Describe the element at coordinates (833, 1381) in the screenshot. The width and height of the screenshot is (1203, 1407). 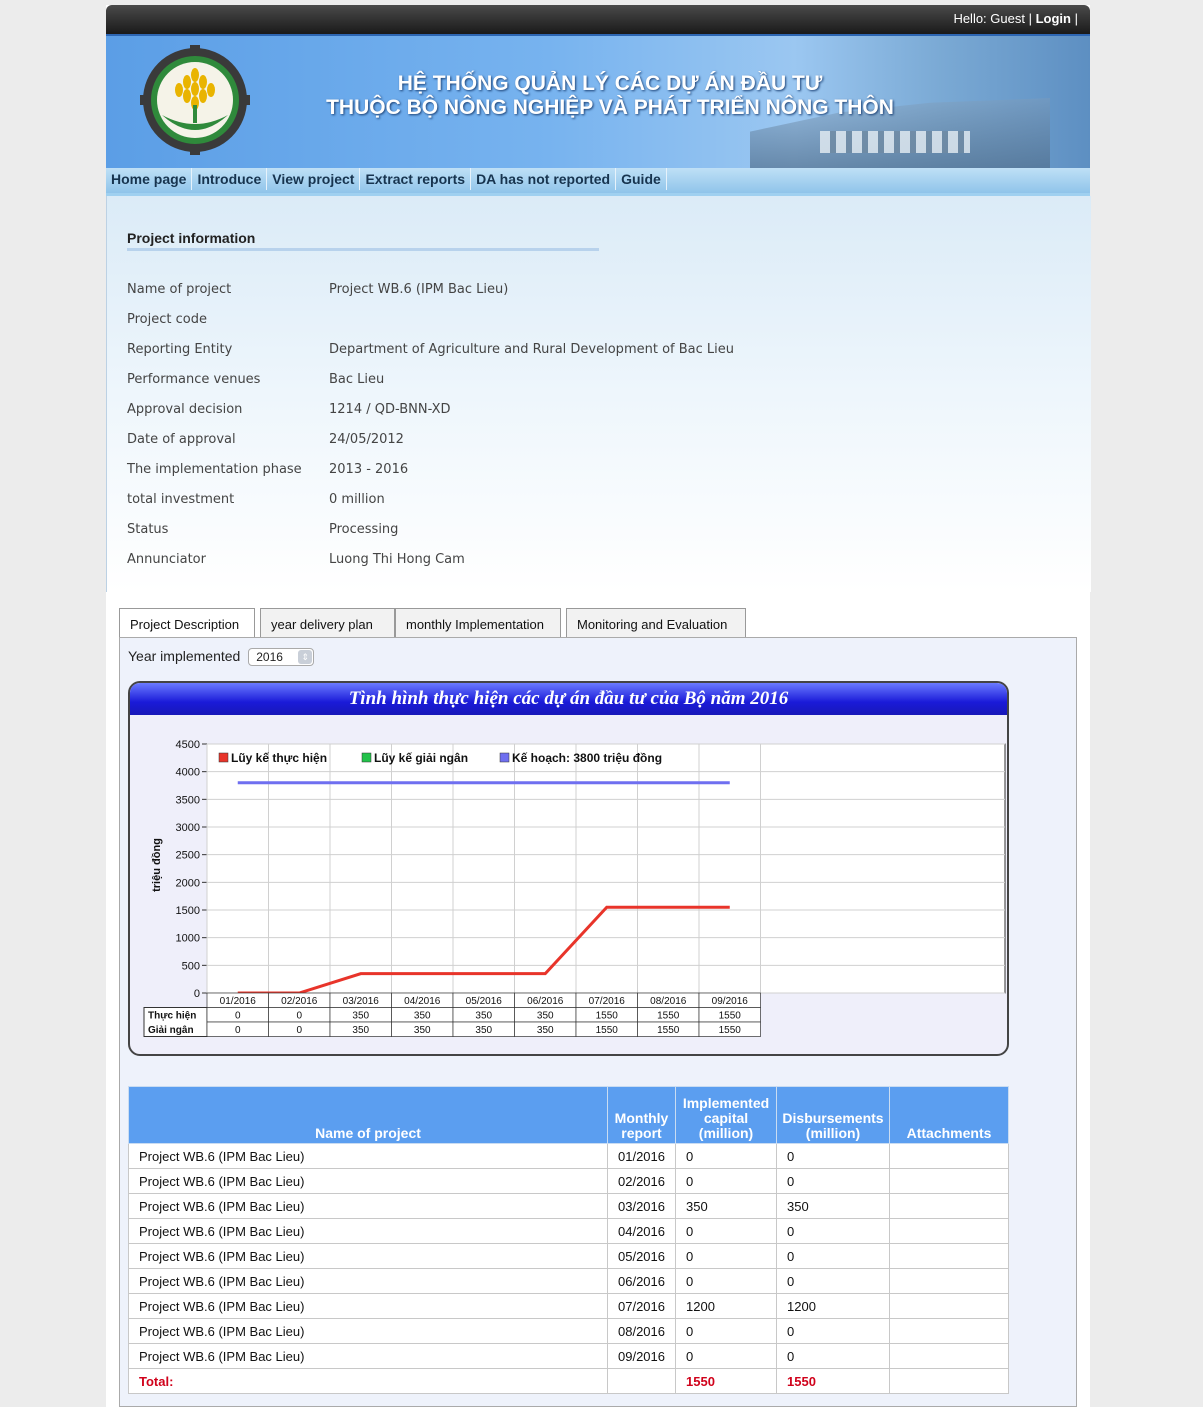
I see `total-disbursement: 1550` at that location.